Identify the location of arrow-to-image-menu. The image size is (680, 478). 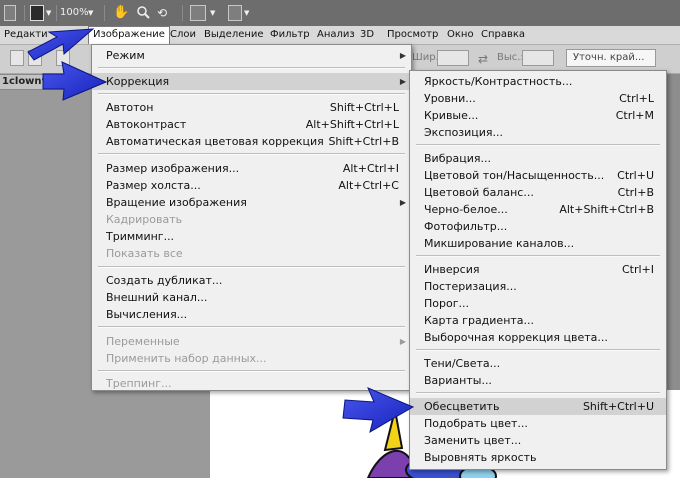
(61, 44).